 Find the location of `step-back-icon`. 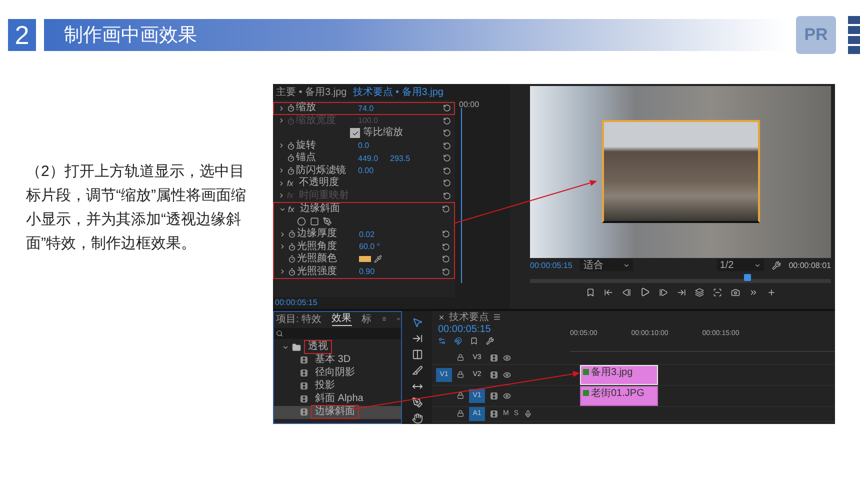

step-back-icon is located at coordinates (626, 292).